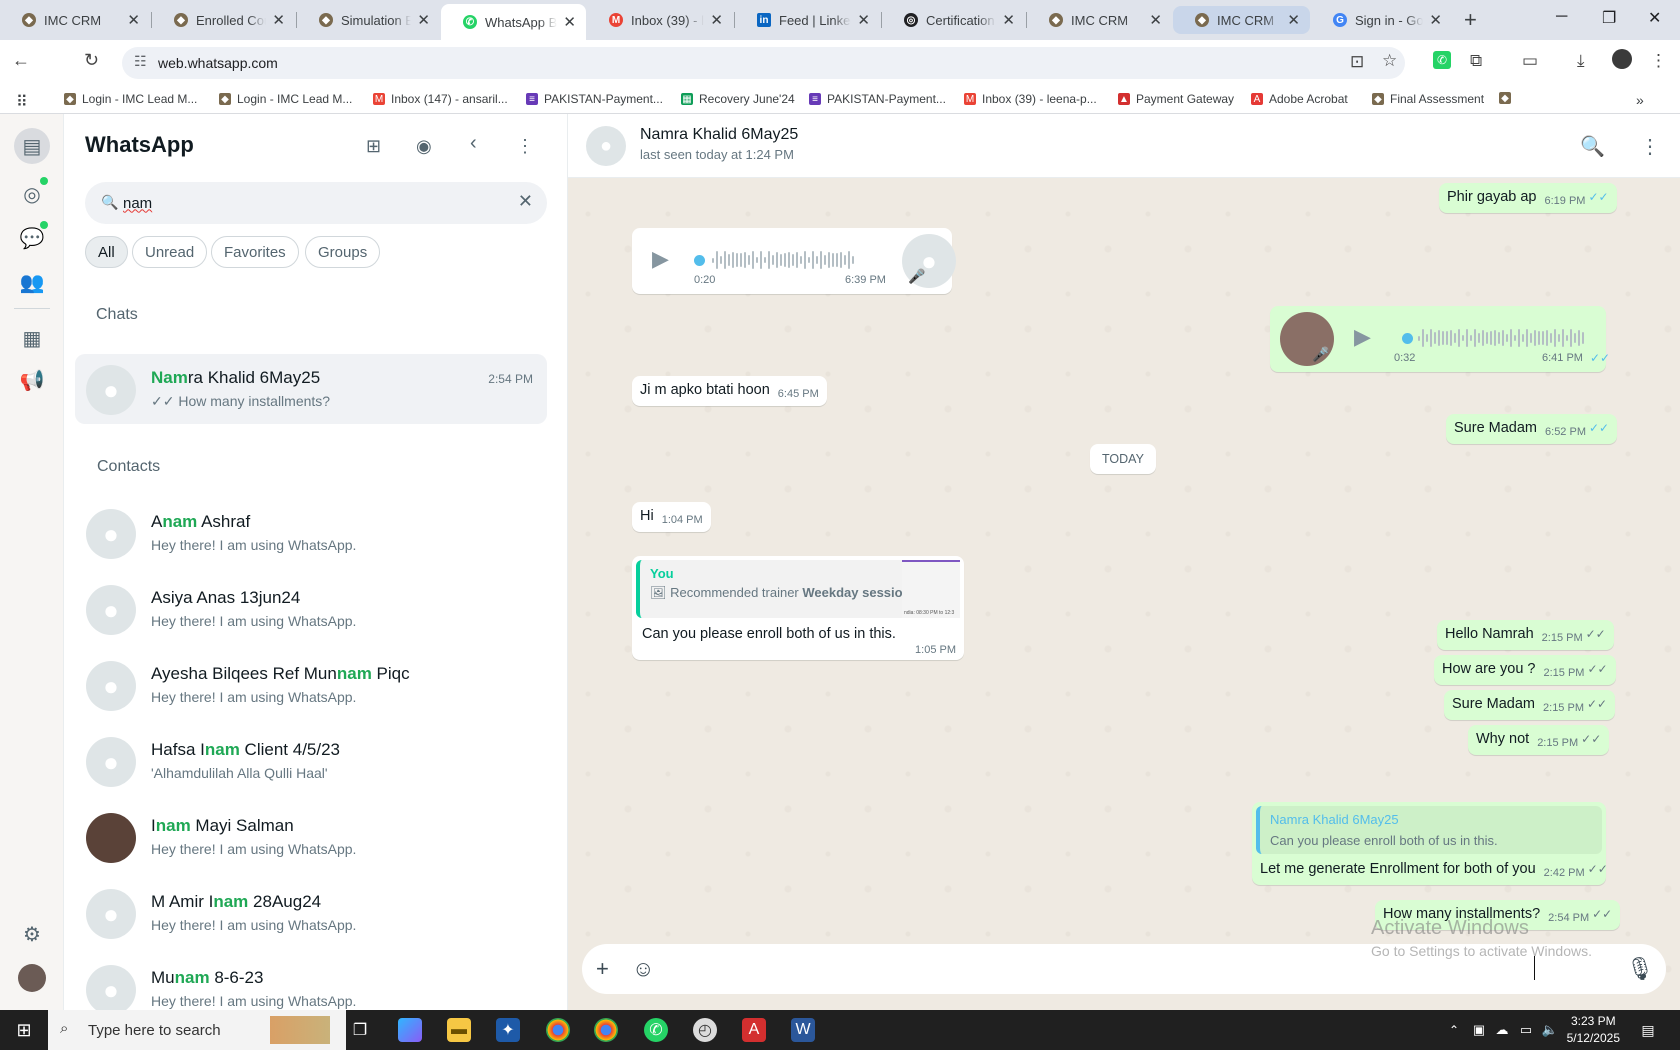 This screenshot has height=1050, width=1680. What do you see at coordinates (1530, 705) in the screenshot?
I see `message-outgoing: Sure Madam 2:15 PM ✓✓` at bounding box center [1530, 705].